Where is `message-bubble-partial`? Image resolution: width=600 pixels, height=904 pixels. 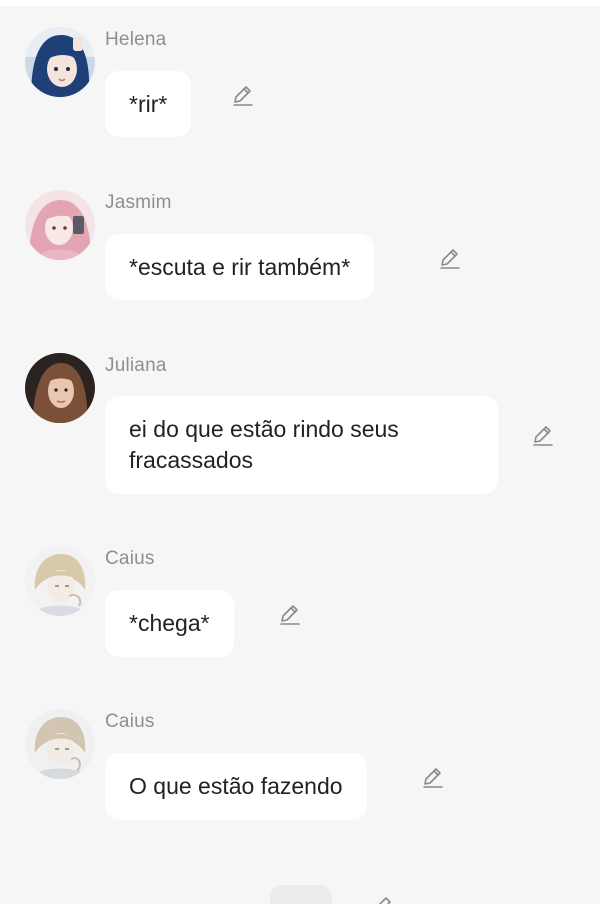 message-bubble-partial is located at coordinates (301, 894).